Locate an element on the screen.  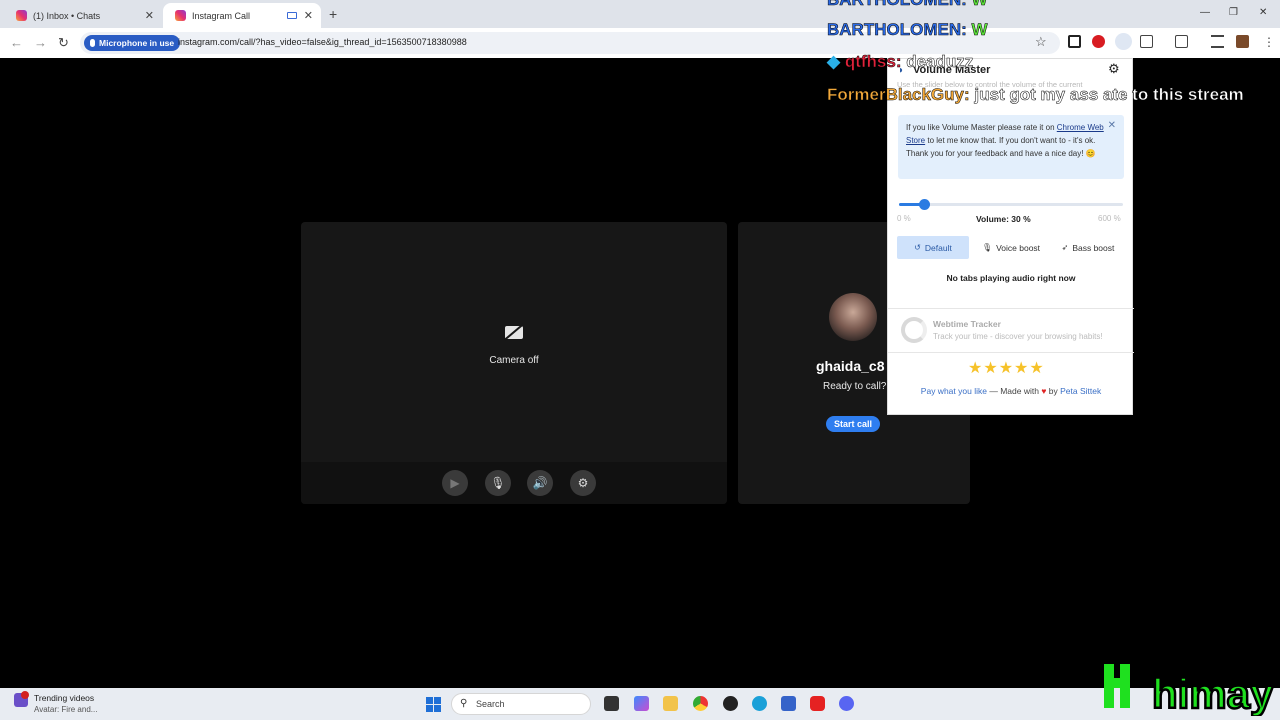
start-call-button: Start call is located at coordinates (853, 424).